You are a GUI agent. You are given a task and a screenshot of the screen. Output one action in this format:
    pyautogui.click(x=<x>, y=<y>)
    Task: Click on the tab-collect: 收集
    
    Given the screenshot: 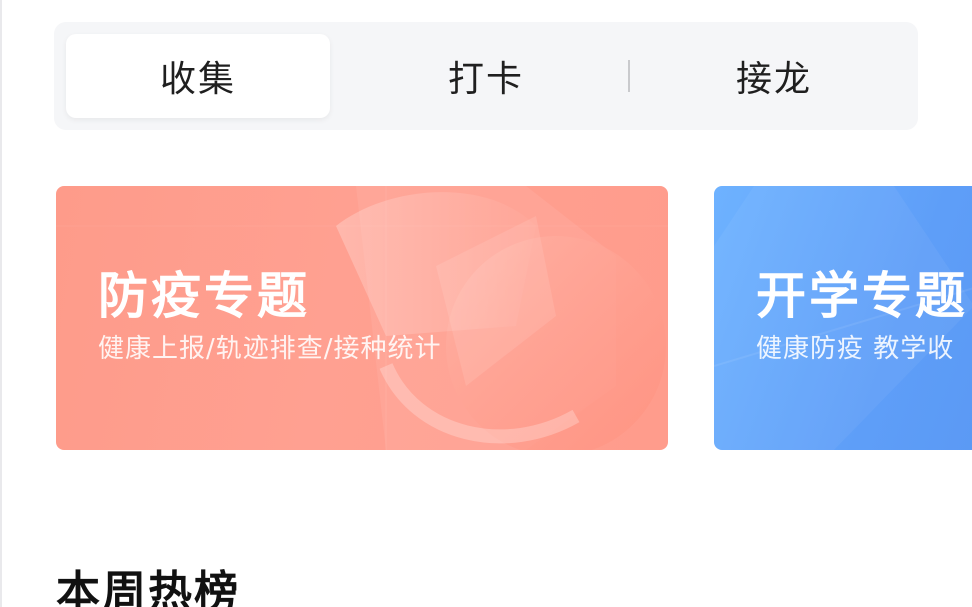 What is the action you would take?
    pyautogui.click(x=198, y=76)
    